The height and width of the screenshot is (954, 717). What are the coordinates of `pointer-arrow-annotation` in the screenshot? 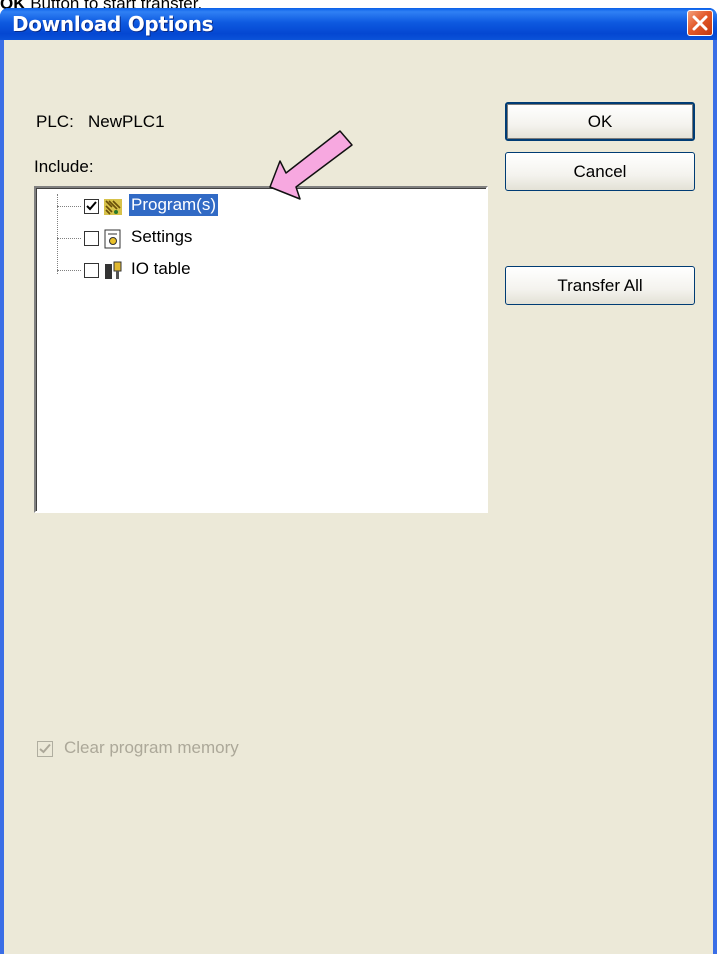 It's located at (311, 165).